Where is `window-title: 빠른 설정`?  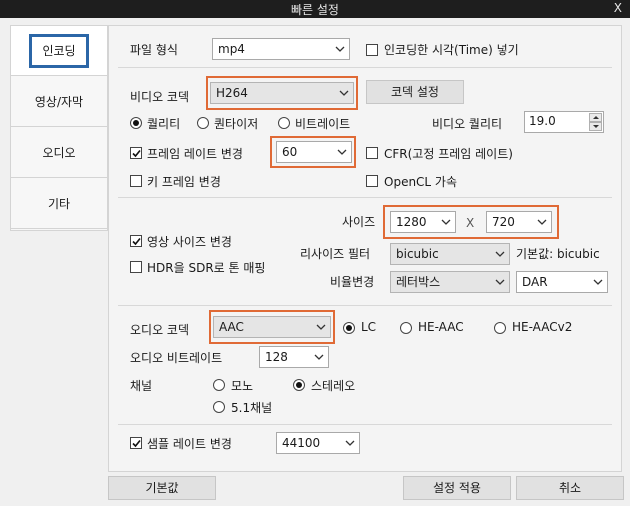 window-title: 빠른 설정 is located at coordinates (315, 10).